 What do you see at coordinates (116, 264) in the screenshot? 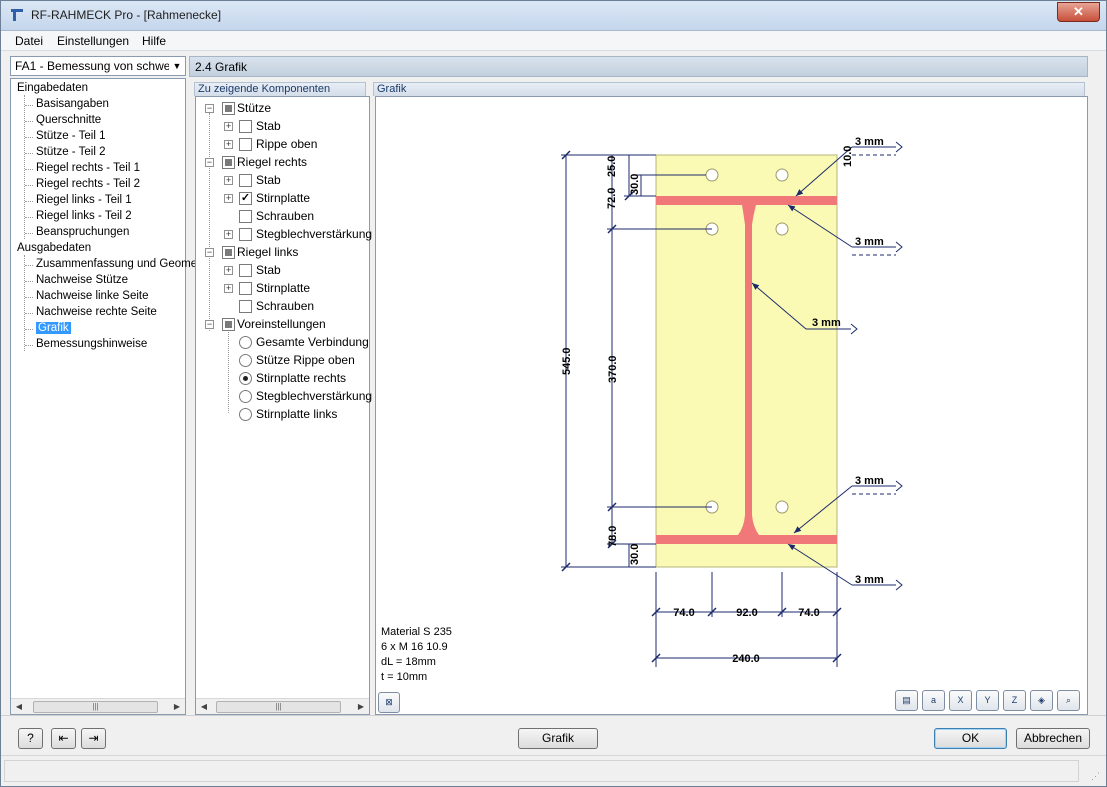
I see `nav-item-zusammenfassung: Zusammenfassung und Geome` at bounding box center [116, 264].